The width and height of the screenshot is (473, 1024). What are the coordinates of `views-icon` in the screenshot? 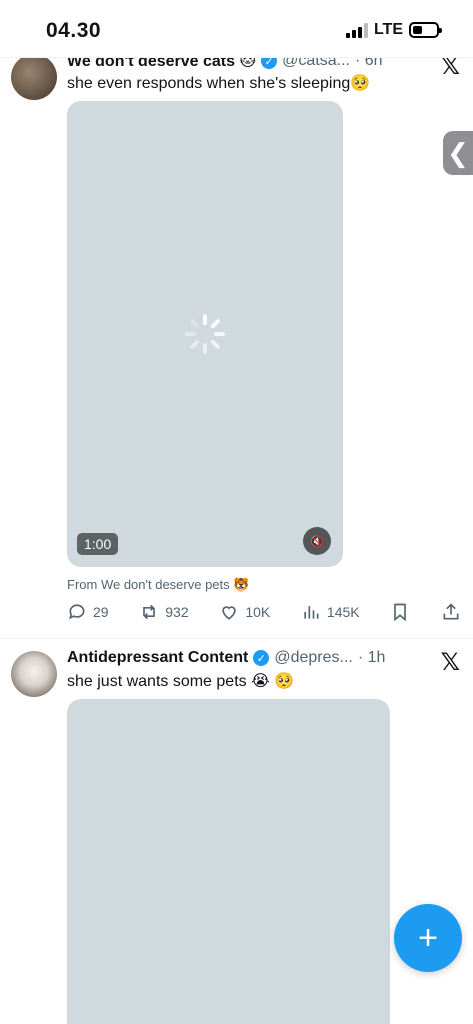 It's located at (311, 612).